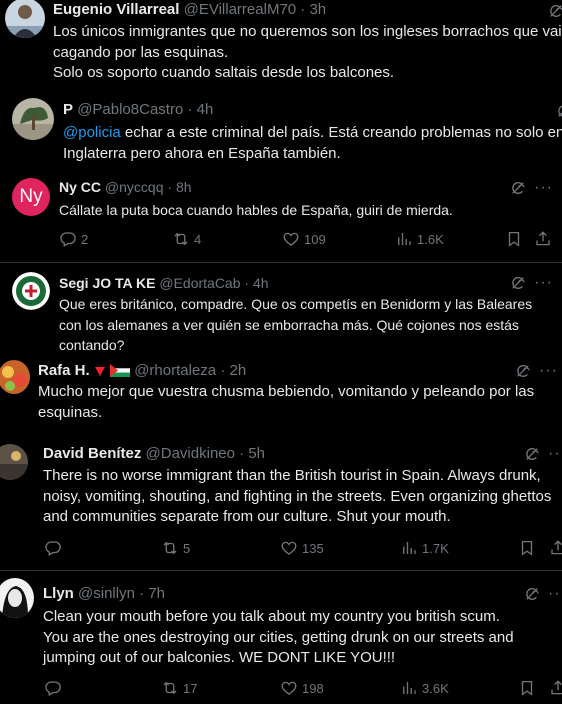  I want to click on views-button: 1.6K, so click(419, 239).